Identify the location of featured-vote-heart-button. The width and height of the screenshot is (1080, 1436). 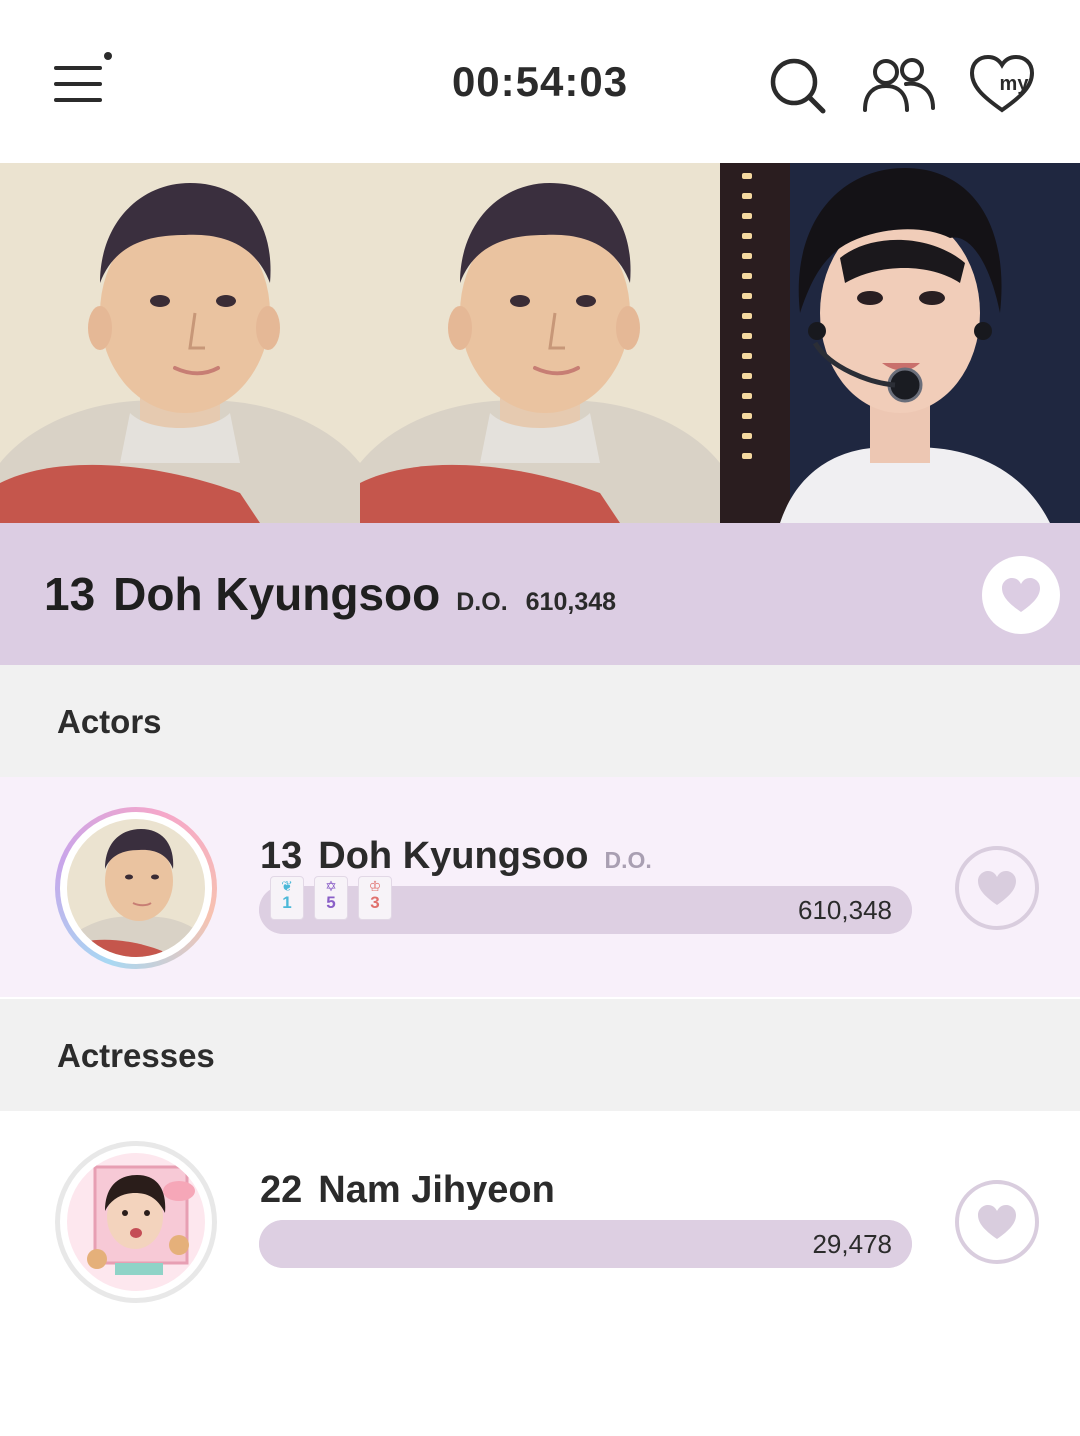
(1021, 595).